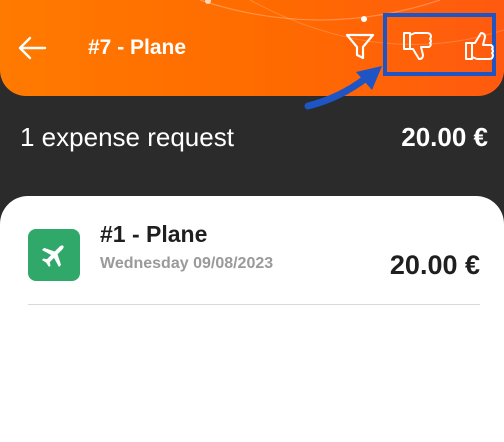 This screenshot has height=442, width=504. I want to click on decorative-dot, so click(364, 19).